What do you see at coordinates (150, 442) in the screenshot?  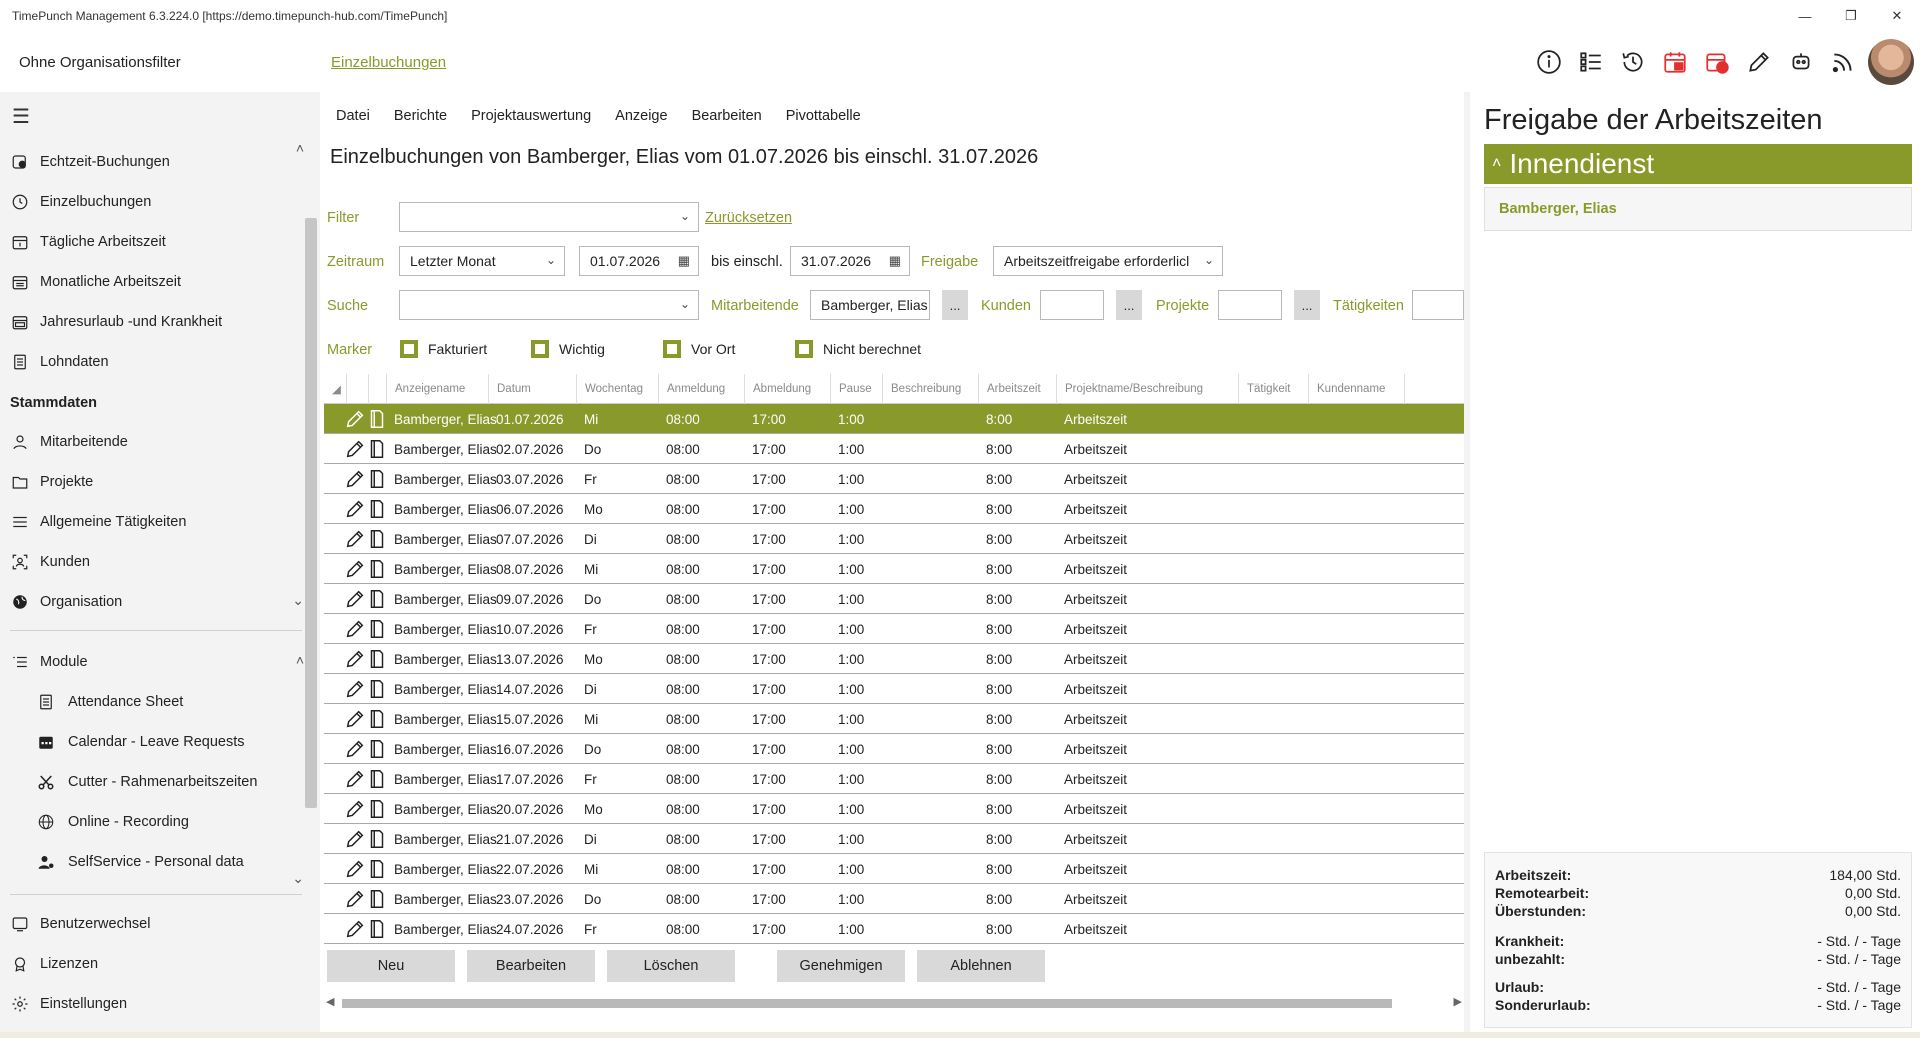 I see `sidebar-item-mitarbeitende: Mitarbeitende` at bounding box center [150, 442].